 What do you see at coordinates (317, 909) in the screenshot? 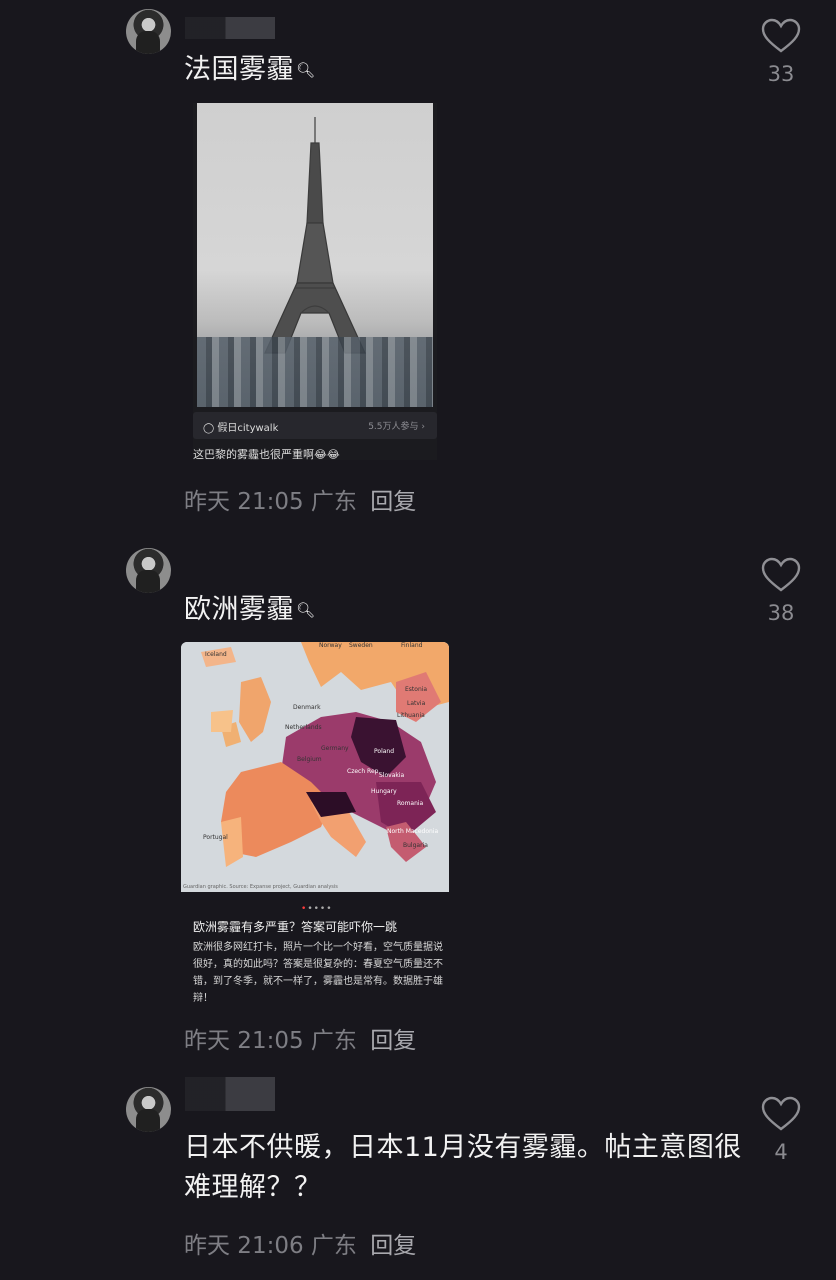
I see `carousel-dots: •••••` at bounding box center [317, 909].